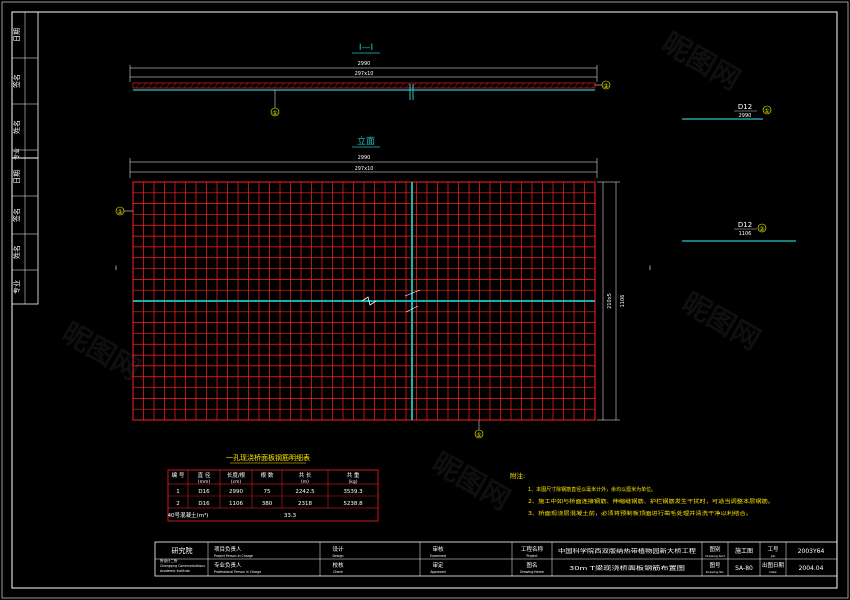 This screenshot has width=850, height=600. What do you see at coordinates (438, 565) in the screenshot?
I see `tb-approve: 审定` at bounding box center [438, 565].